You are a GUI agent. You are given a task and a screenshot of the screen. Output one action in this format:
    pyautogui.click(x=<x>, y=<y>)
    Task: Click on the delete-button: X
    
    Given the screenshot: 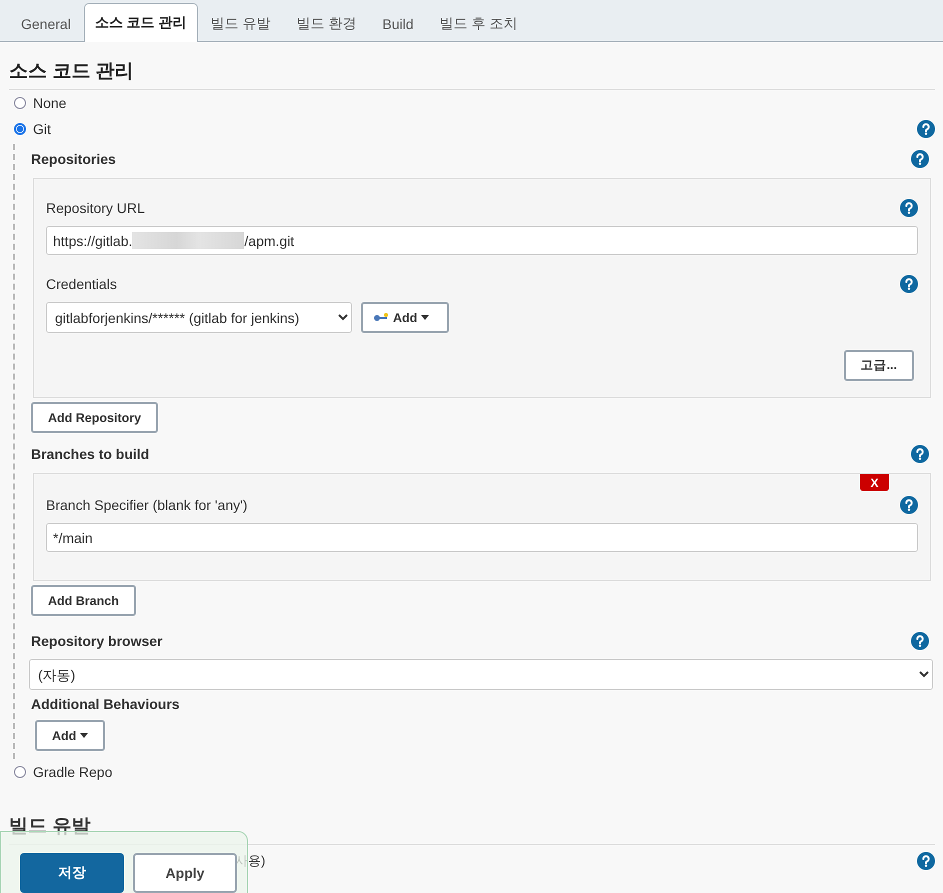 What is the action you would take?
    pyautogui.click(x=874, y=482)
    